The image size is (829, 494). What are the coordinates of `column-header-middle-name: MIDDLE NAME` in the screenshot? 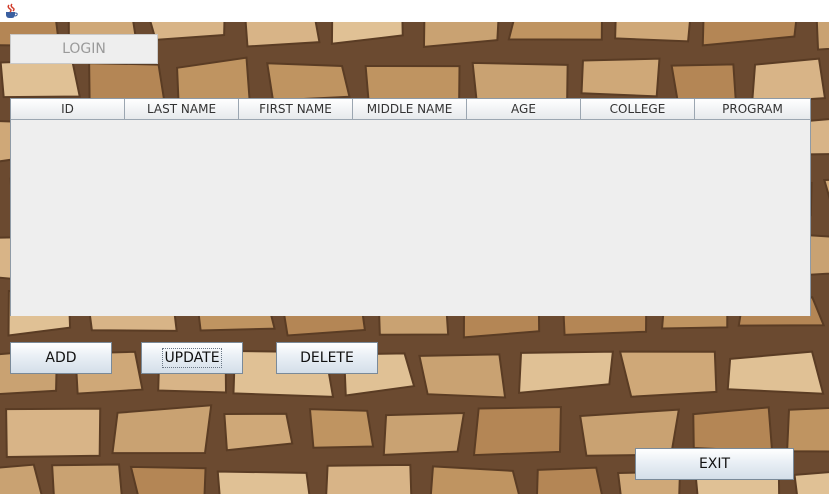 It's located at (410, 109).